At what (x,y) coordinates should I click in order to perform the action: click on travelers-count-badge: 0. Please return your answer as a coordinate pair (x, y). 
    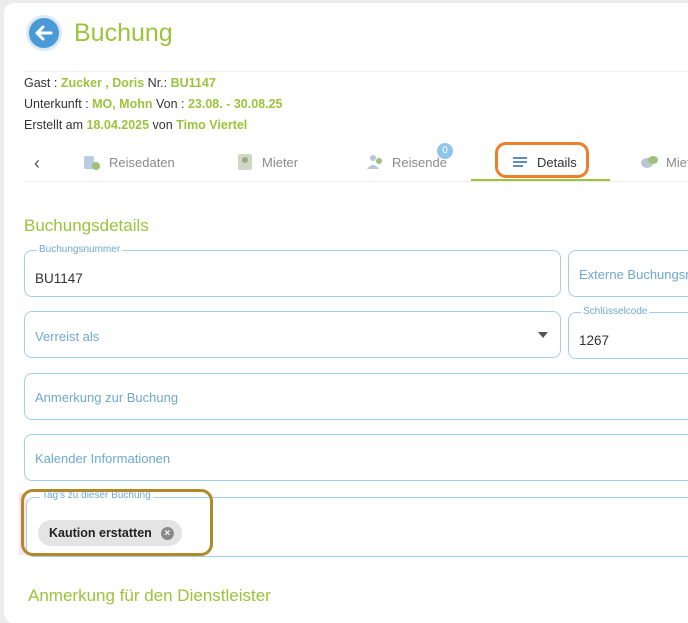
    Looking at the image, I should click on (445, 151).